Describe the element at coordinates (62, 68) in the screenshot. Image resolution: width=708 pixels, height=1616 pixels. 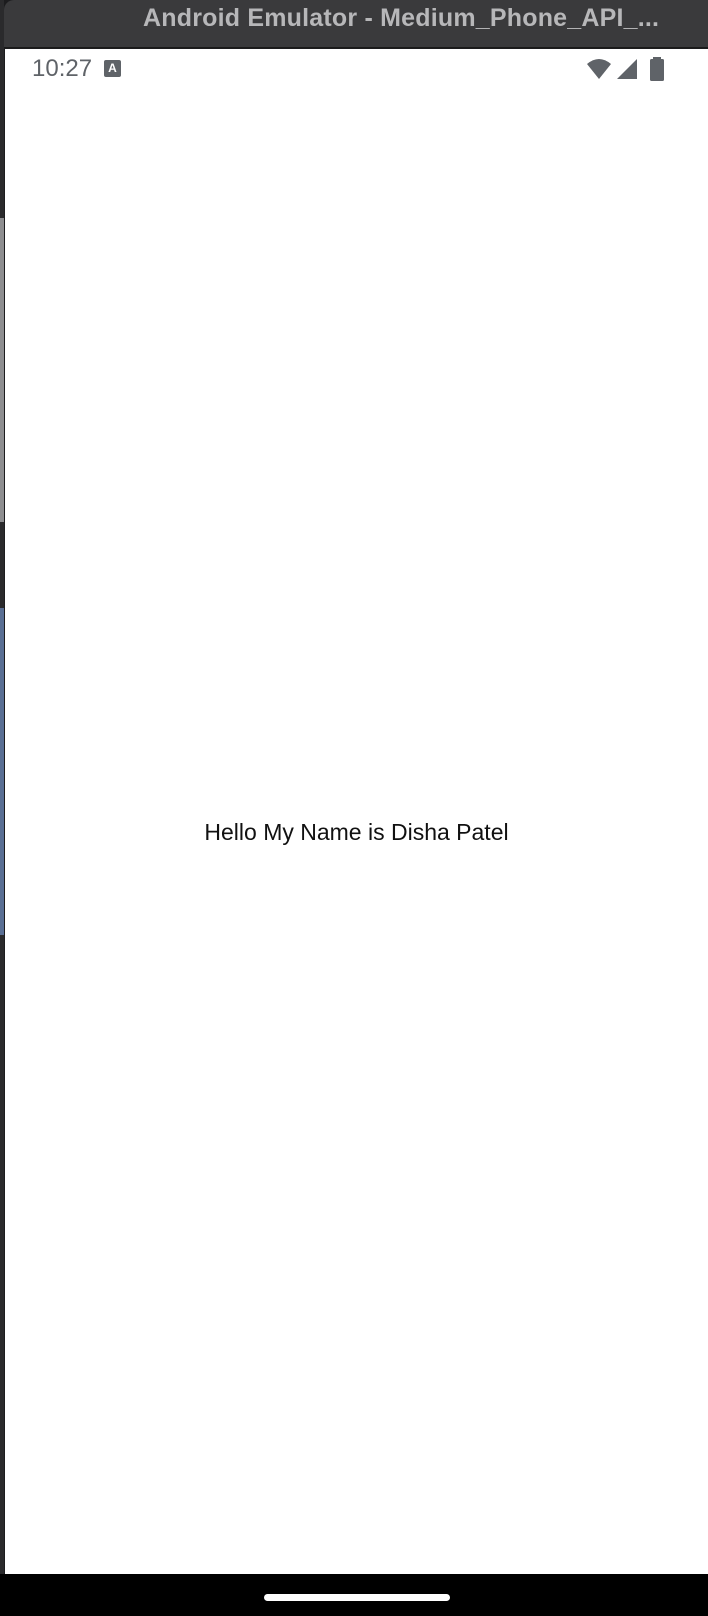
I see `status-clock: 10:27` at that location.